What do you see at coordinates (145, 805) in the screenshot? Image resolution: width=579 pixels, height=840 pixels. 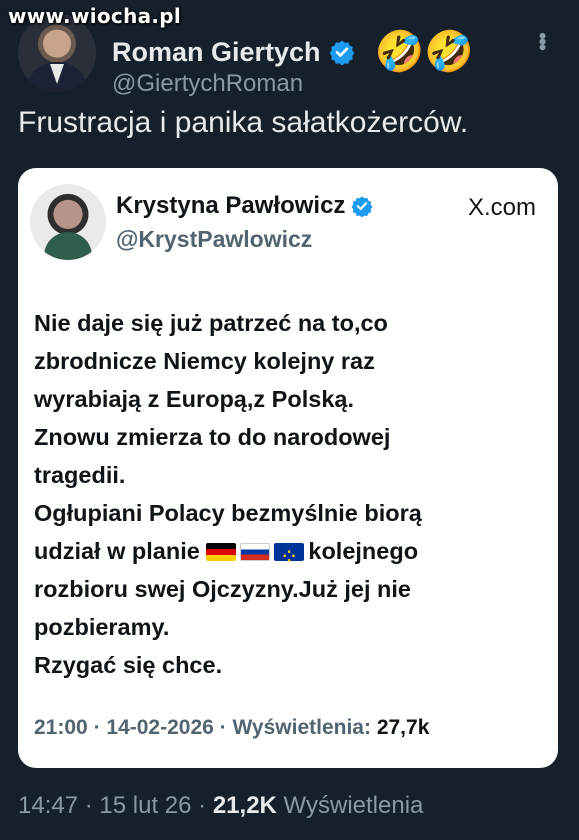 I see `post-date: 15 lut 26` at bounding box center [145, 805].